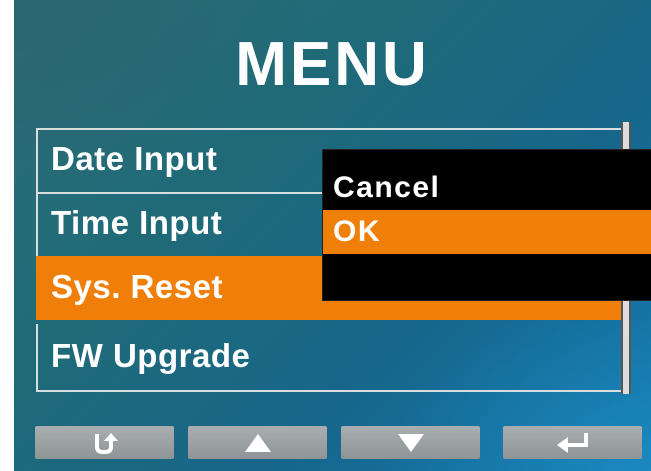 The image size is (651, 471). I want to click on enter-icon, so click(573, 443).